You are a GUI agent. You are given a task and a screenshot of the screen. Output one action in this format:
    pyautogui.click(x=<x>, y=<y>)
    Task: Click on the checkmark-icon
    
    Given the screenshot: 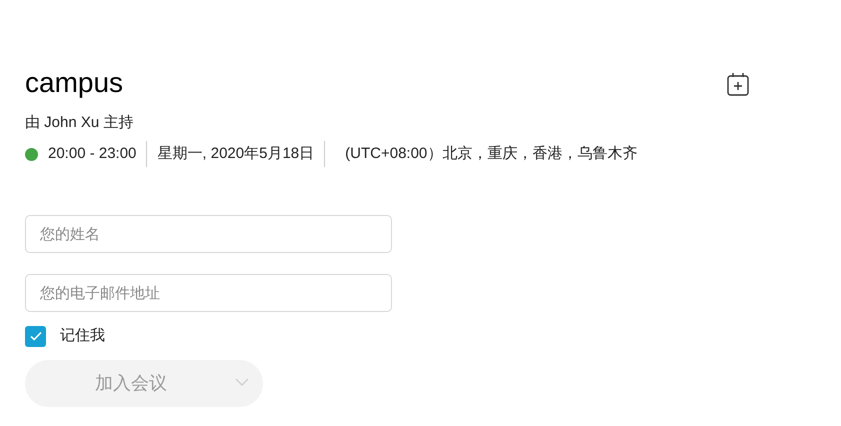 What is the action you would take?
    pyautogui.click(x=35, y=336)
    